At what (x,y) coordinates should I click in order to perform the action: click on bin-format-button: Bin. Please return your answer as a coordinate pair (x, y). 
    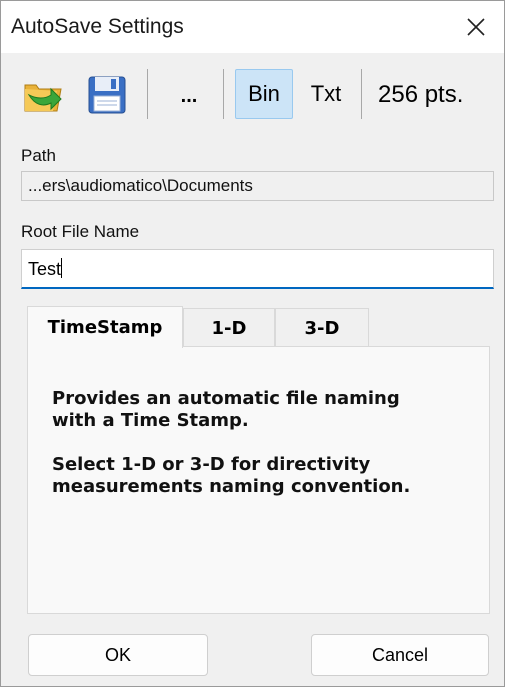
    Looking at the image, I should click on (264, 94).